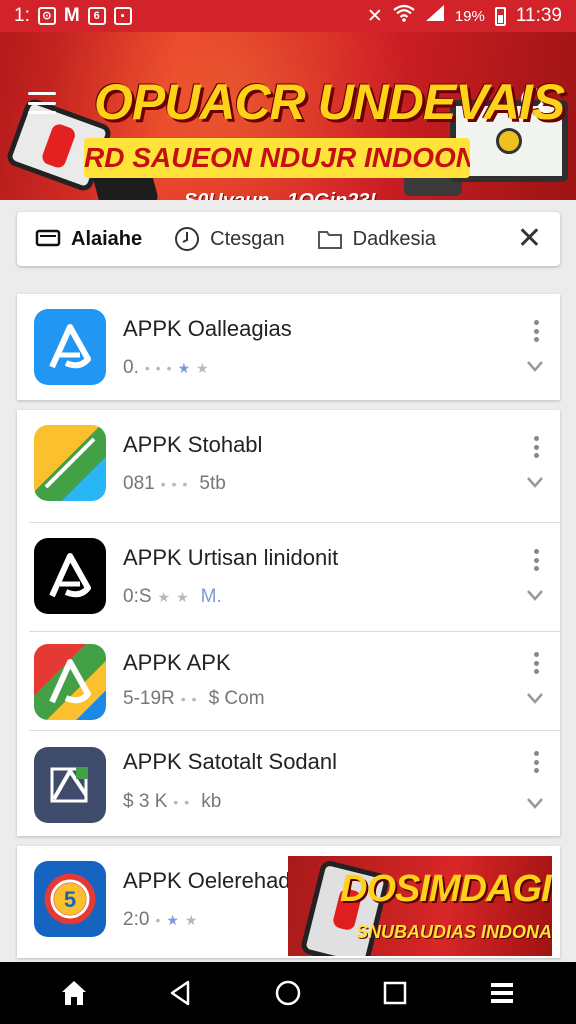 This screenshot has width=576, height=1024. What do you see at coordinates (231, 557) in the screenshot?
I see `app-name: APPK Urtisan linidonit` at bounding box center [231, 557].